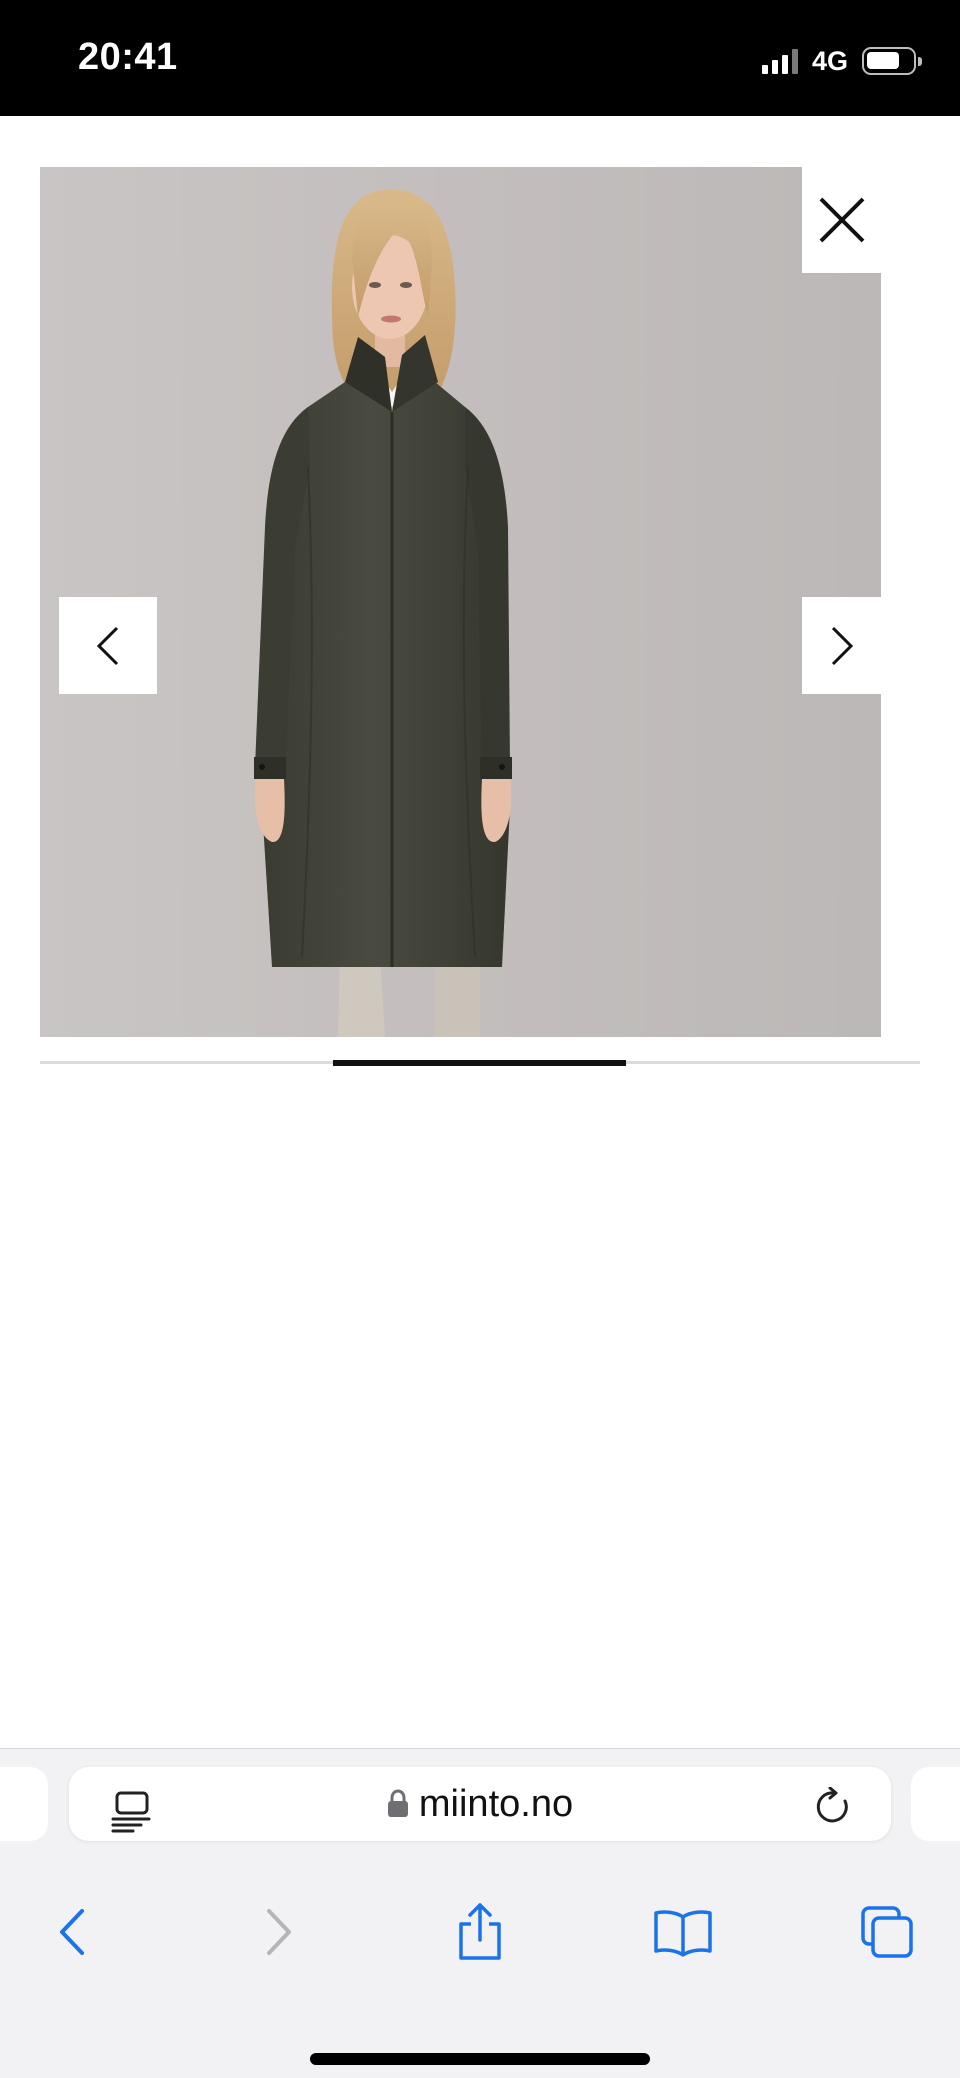 Image resolution: width=960 pixels, height=2078 pixels. What do you see at coordinates (834, 1809) in the screenshot?
I see `reload-icon` at bounding box center [834, 1809].